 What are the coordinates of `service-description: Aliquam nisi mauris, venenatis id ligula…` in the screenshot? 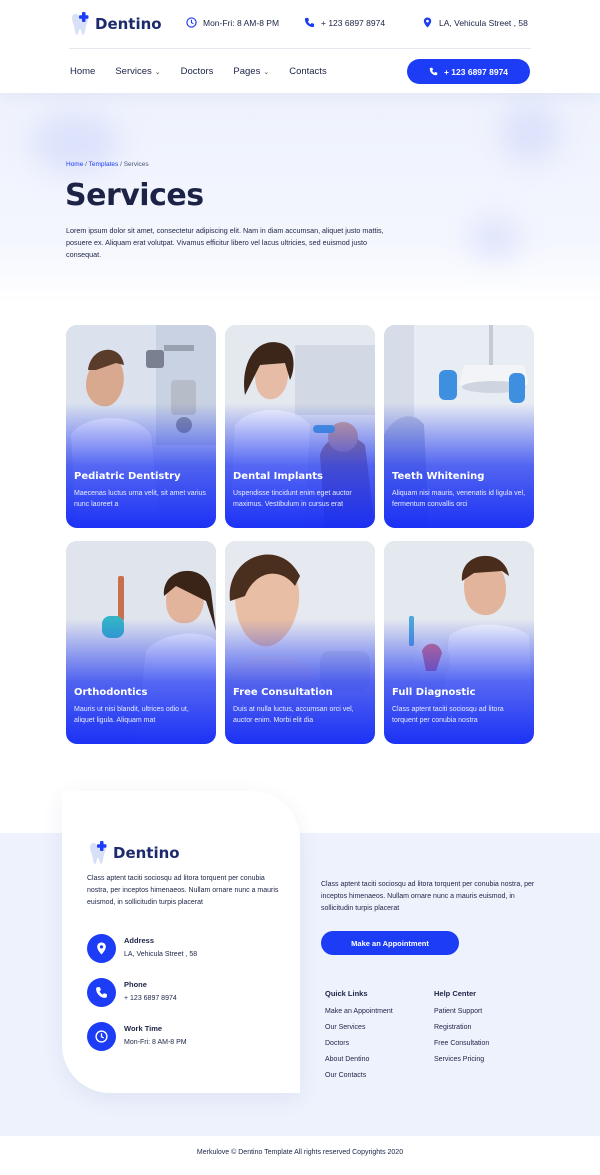 It's located at (459, 499).